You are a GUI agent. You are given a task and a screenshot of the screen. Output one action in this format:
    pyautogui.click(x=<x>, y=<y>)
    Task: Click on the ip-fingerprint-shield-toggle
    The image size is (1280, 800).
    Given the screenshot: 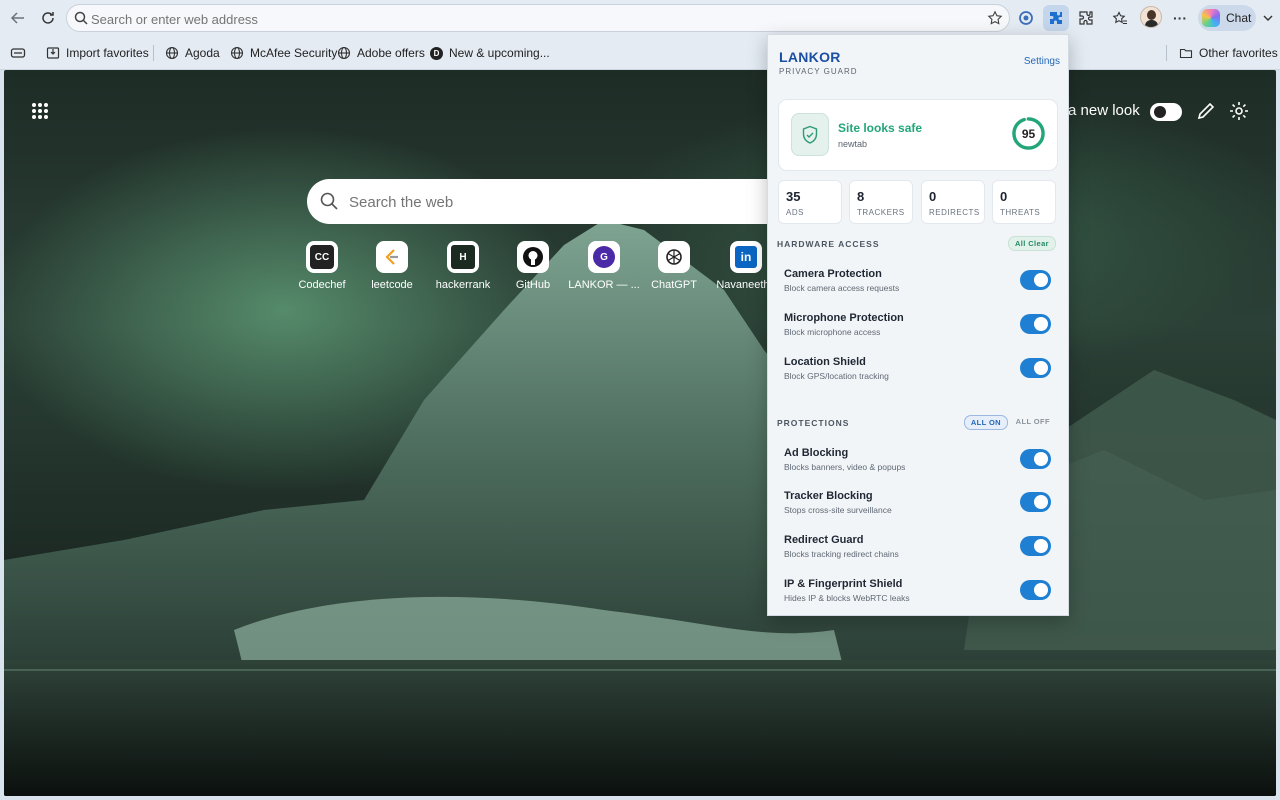 What is the action you would take?
    pyautogui.click(x=1035, y=590)
    